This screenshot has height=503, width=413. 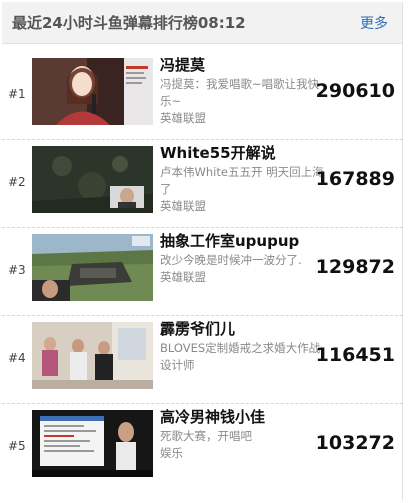 What do you see at coordinates (355, 443) in the screenshot?
I see `danmaku-count: 103272` at bounding box center [355, 443].